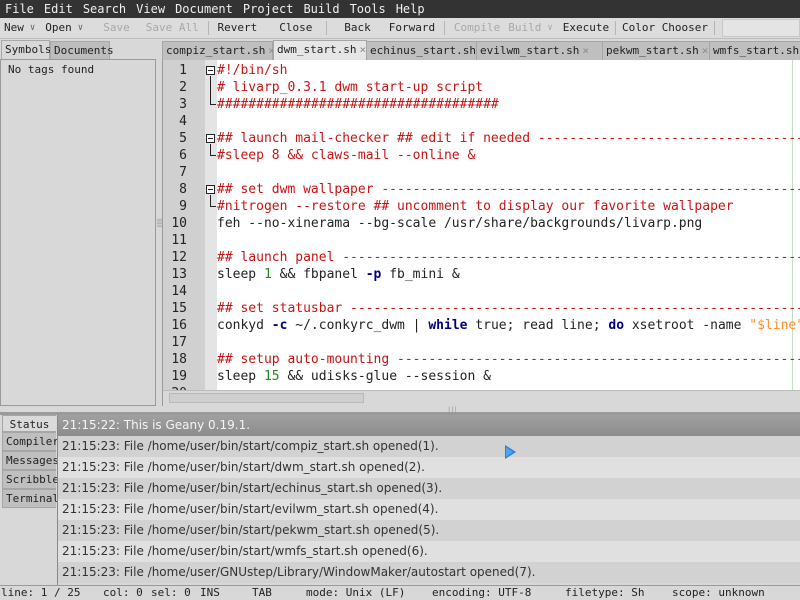 This screenshot has height=600, width=800. I want to click on tab-documents: Documents, so click(82, 50).